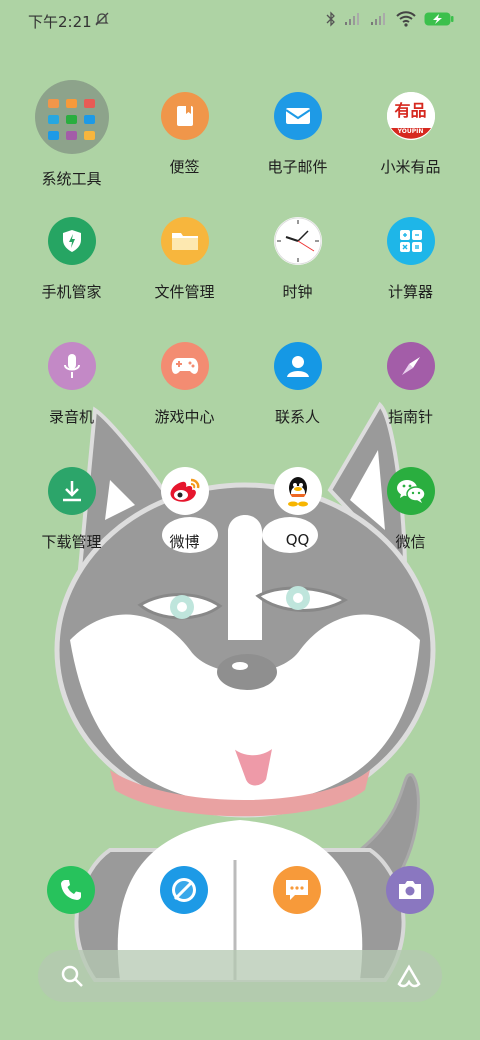 This screenshot has width=480, height=1040. What do you see at coordinates (330, 19) in the screenshot?
I see `bluetooth-icon` at bounding box center [330, 19].